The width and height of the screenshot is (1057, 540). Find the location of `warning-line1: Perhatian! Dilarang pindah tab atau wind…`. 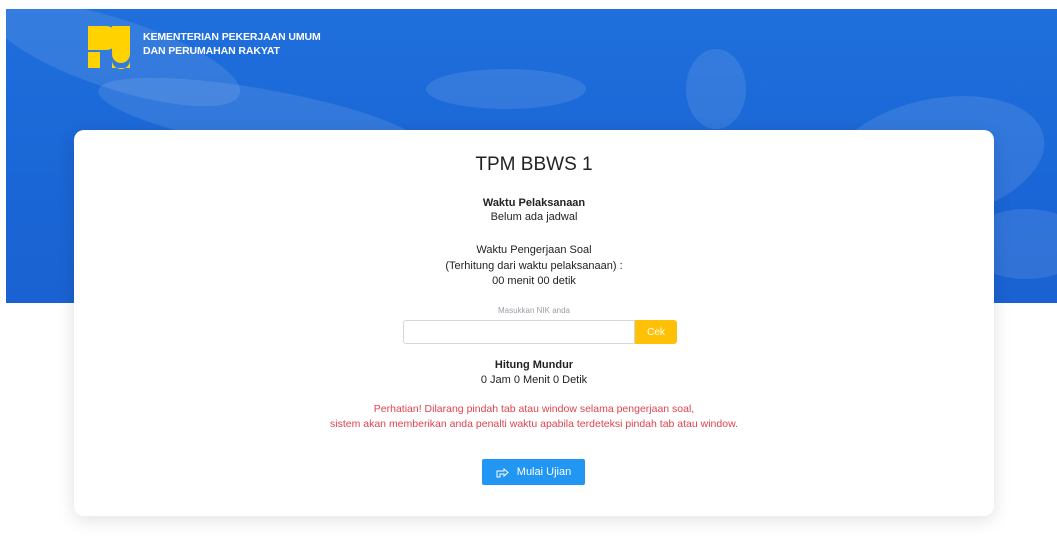

warning-line1: Perhatian! Dilarang pindah tab atau wind… is located at coordinates (534, 409).